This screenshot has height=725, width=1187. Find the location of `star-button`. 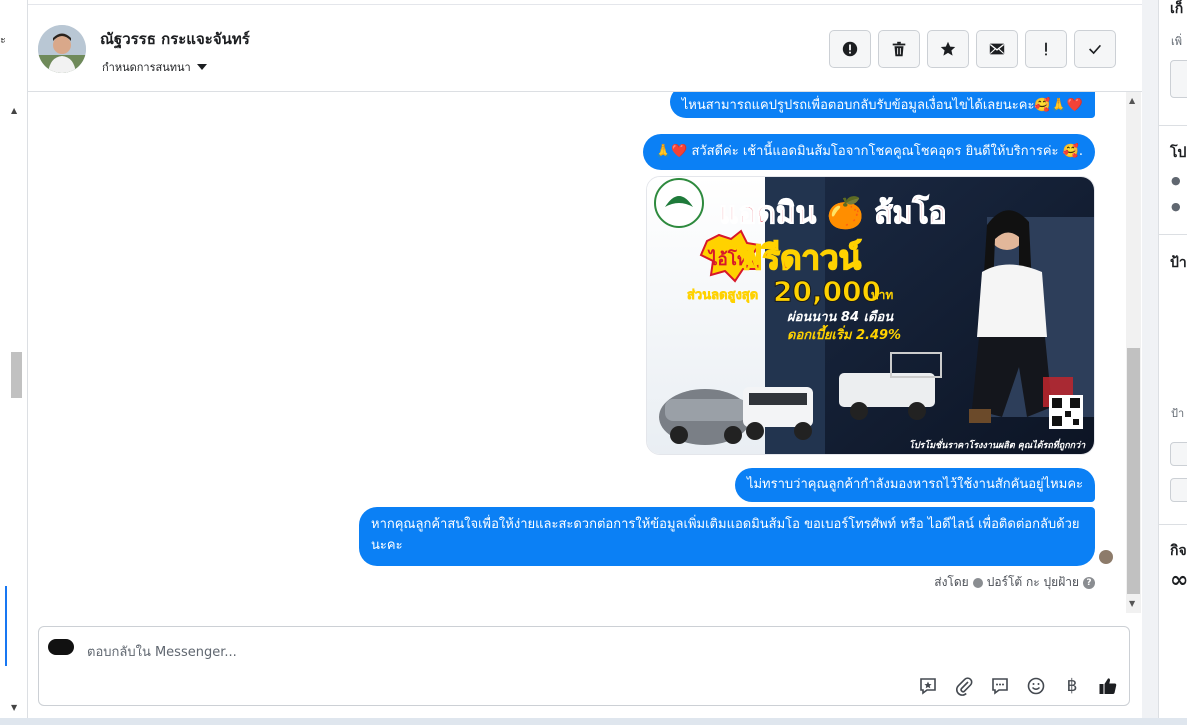

star-button is located at coordinates (948, 49).